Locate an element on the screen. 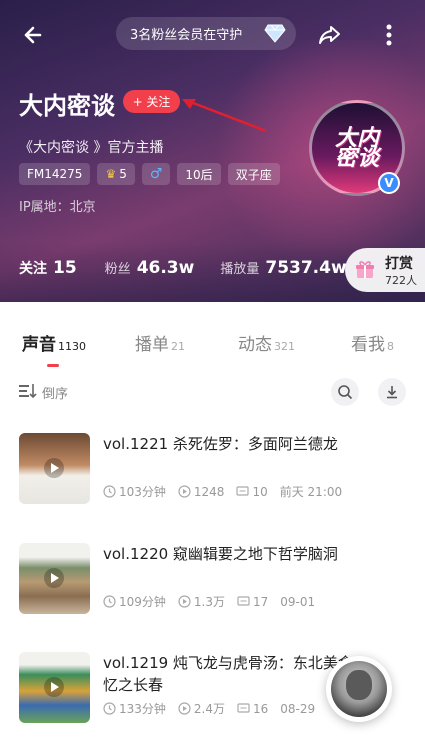  publish-date: 前天 21:00 is located at coordinates (311, 492).